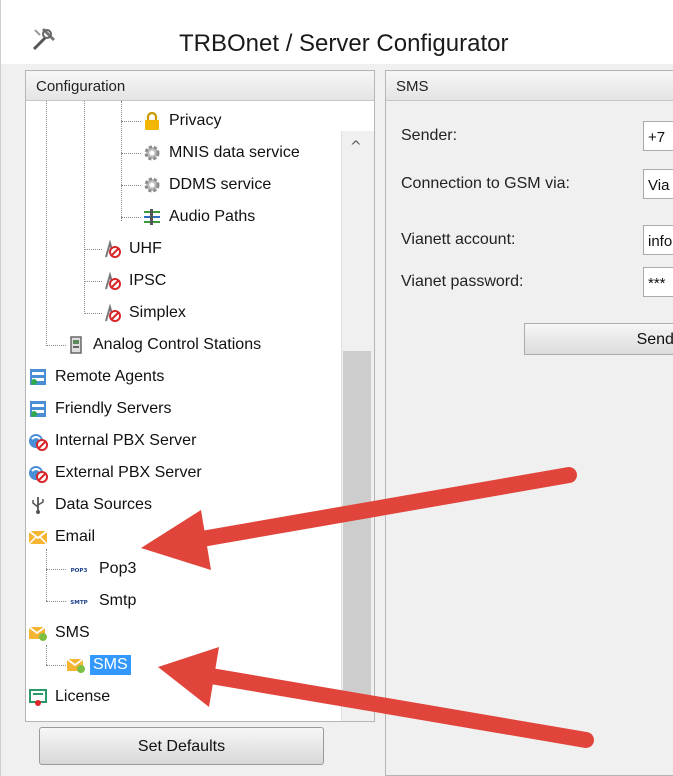 This screenshot has height=776, width=673. What do you see at coordinates (75, 536) in the screenshot?
I see `tree-item-label: Email` at bounding box center [75, 536].